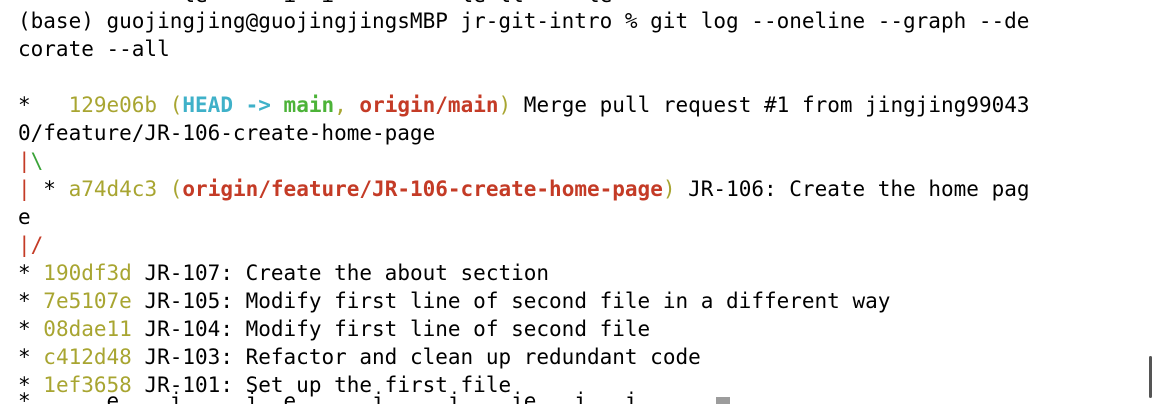 This screenshot has height=404, width=1160. What do you see at coordinates (113, 105) in the screenshot?
I see `commit-hash: 129e06b` at bounding box center [113, 105].